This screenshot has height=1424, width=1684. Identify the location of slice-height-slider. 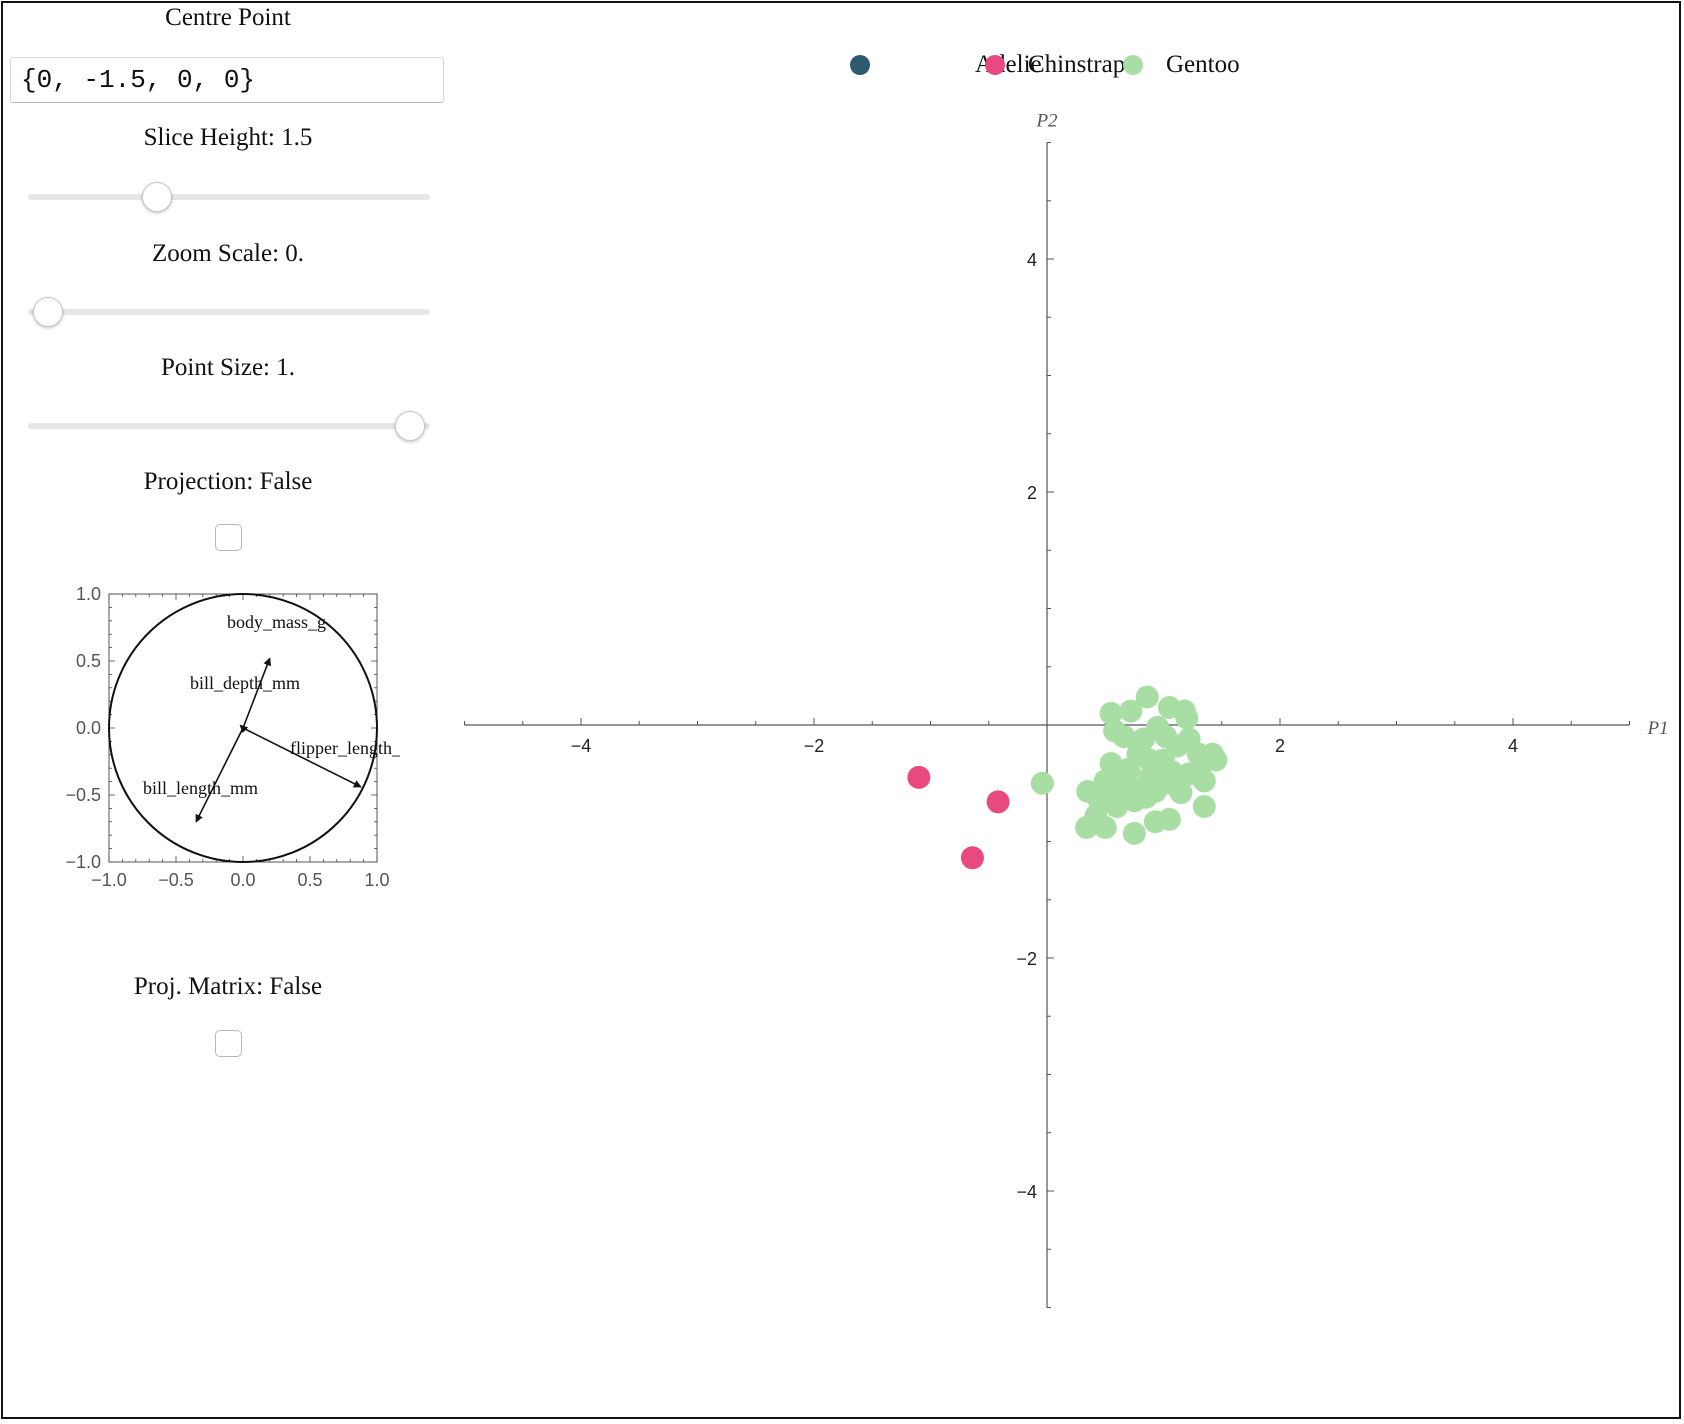
(229, 198).